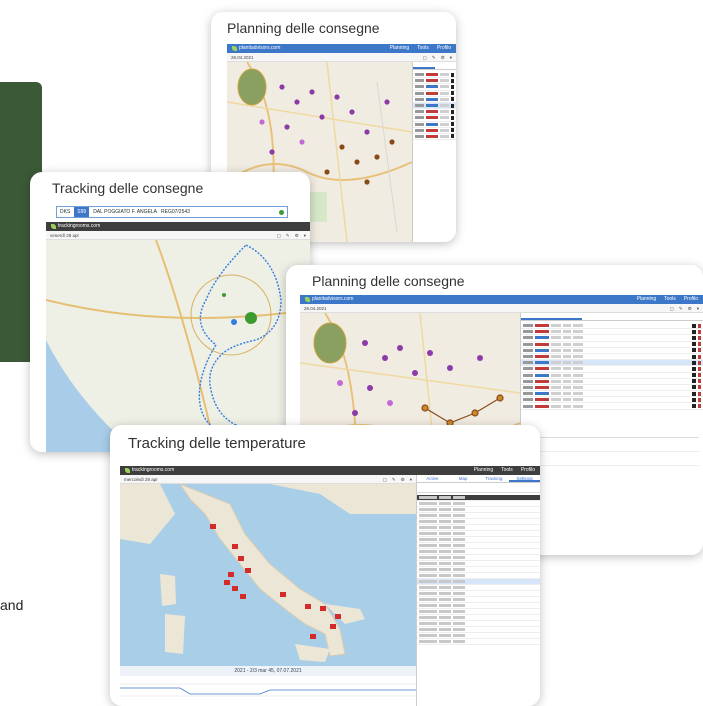 This screenshot has height=706, width=703. I want to click on tab: Map, so click(463, 478).